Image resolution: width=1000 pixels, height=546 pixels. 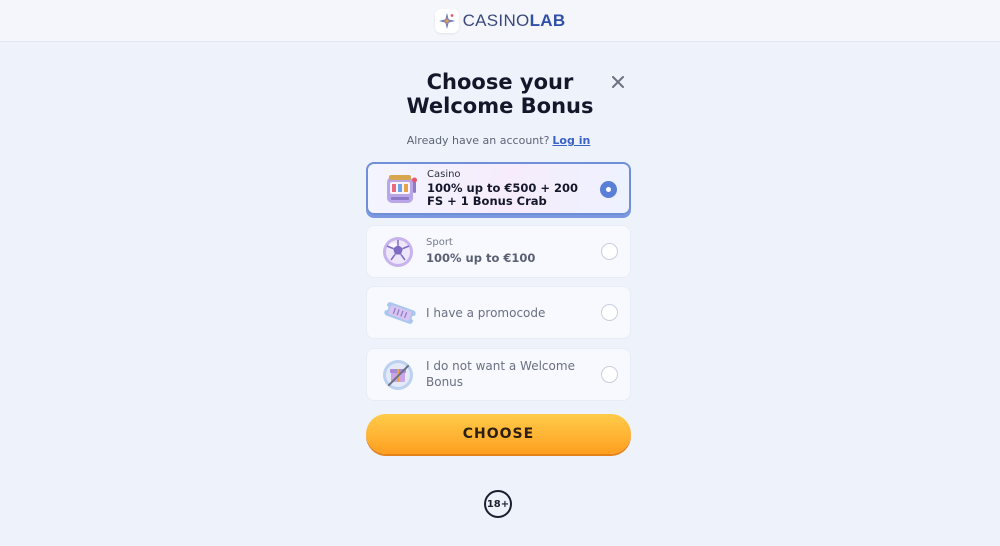 What do you see at coordinates (439, 242) in the screenshot?
I see `option-label: Sport` at bounding box center [439, 242].